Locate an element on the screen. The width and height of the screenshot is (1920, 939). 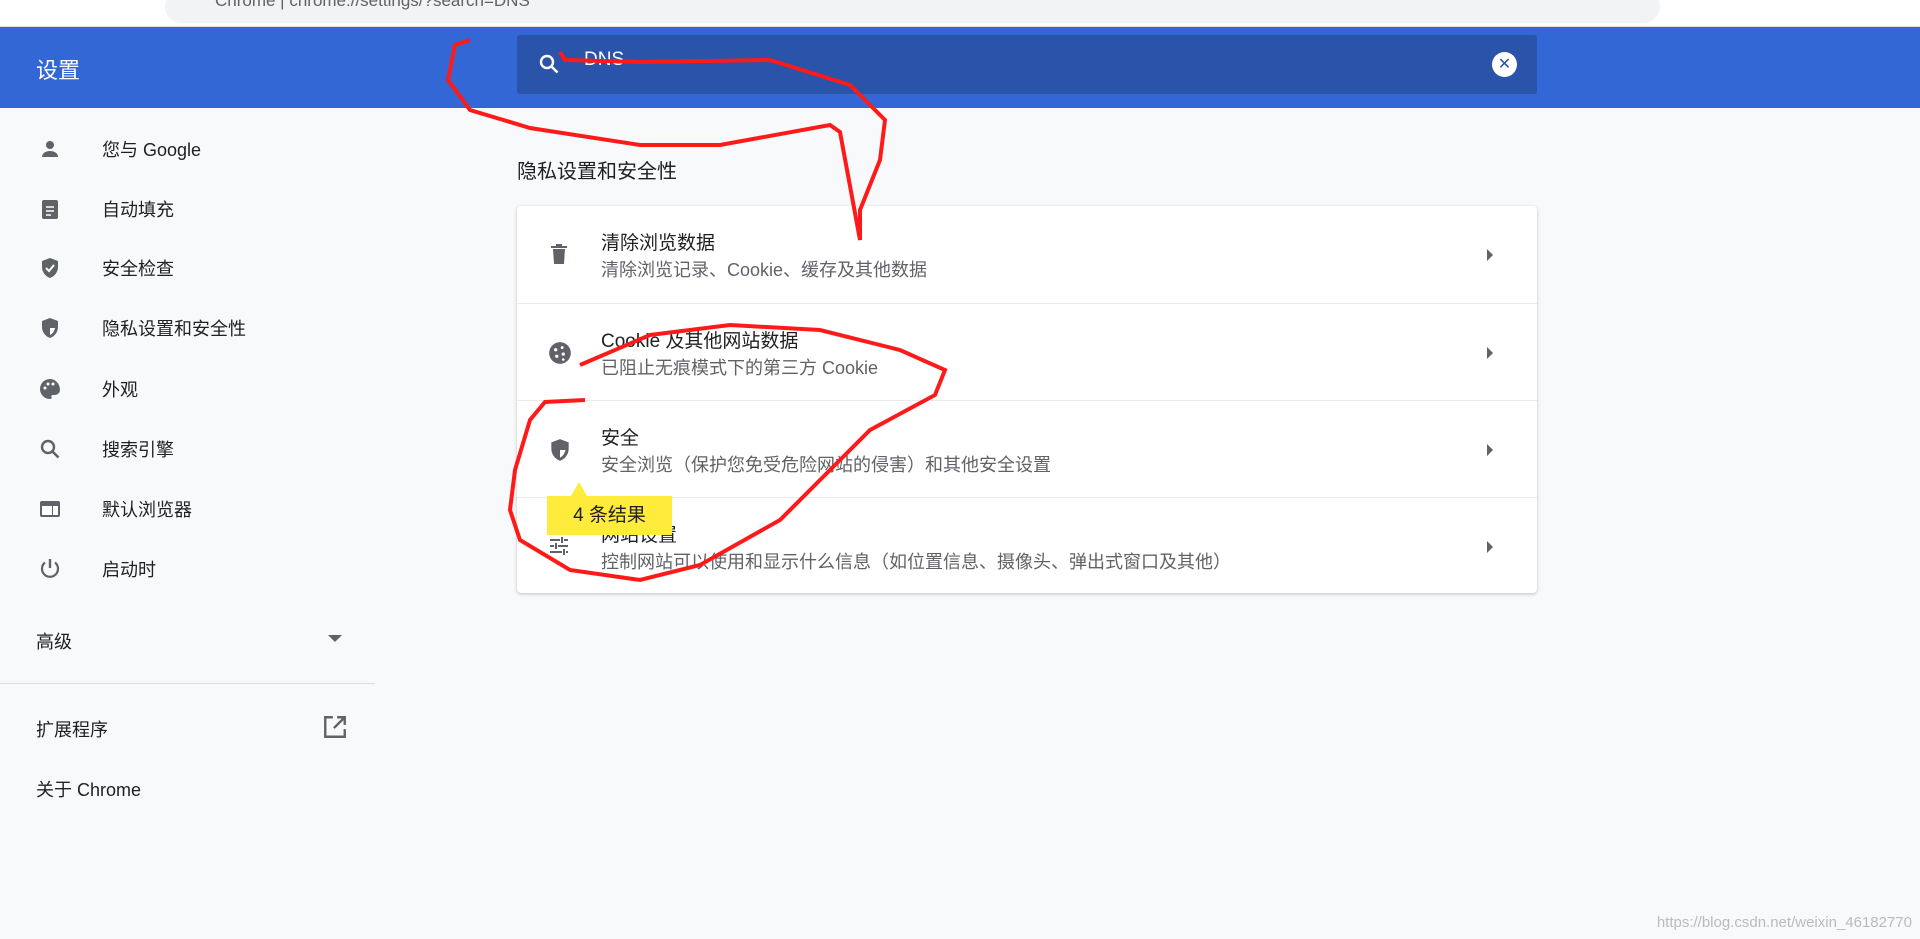
browser-icon is located at coordinates (50, 509).